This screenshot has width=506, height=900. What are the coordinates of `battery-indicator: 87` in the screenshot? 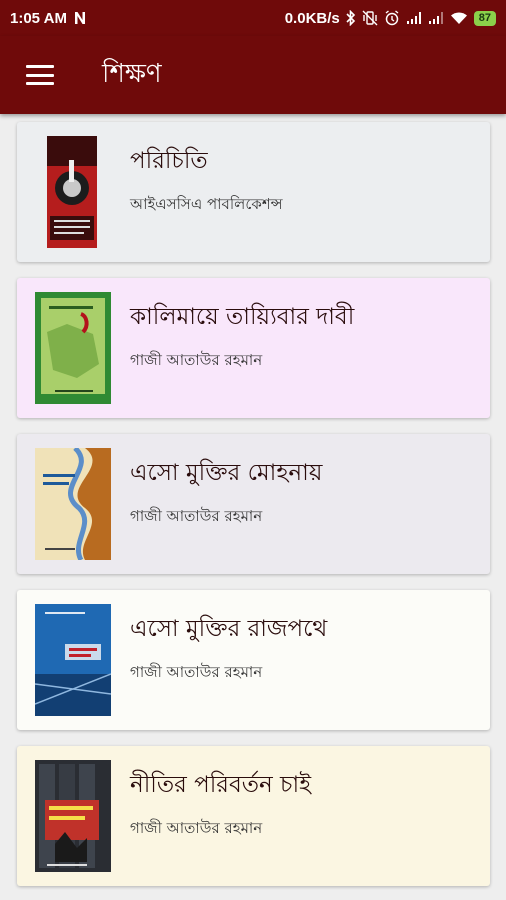 It's located at (484, 18).